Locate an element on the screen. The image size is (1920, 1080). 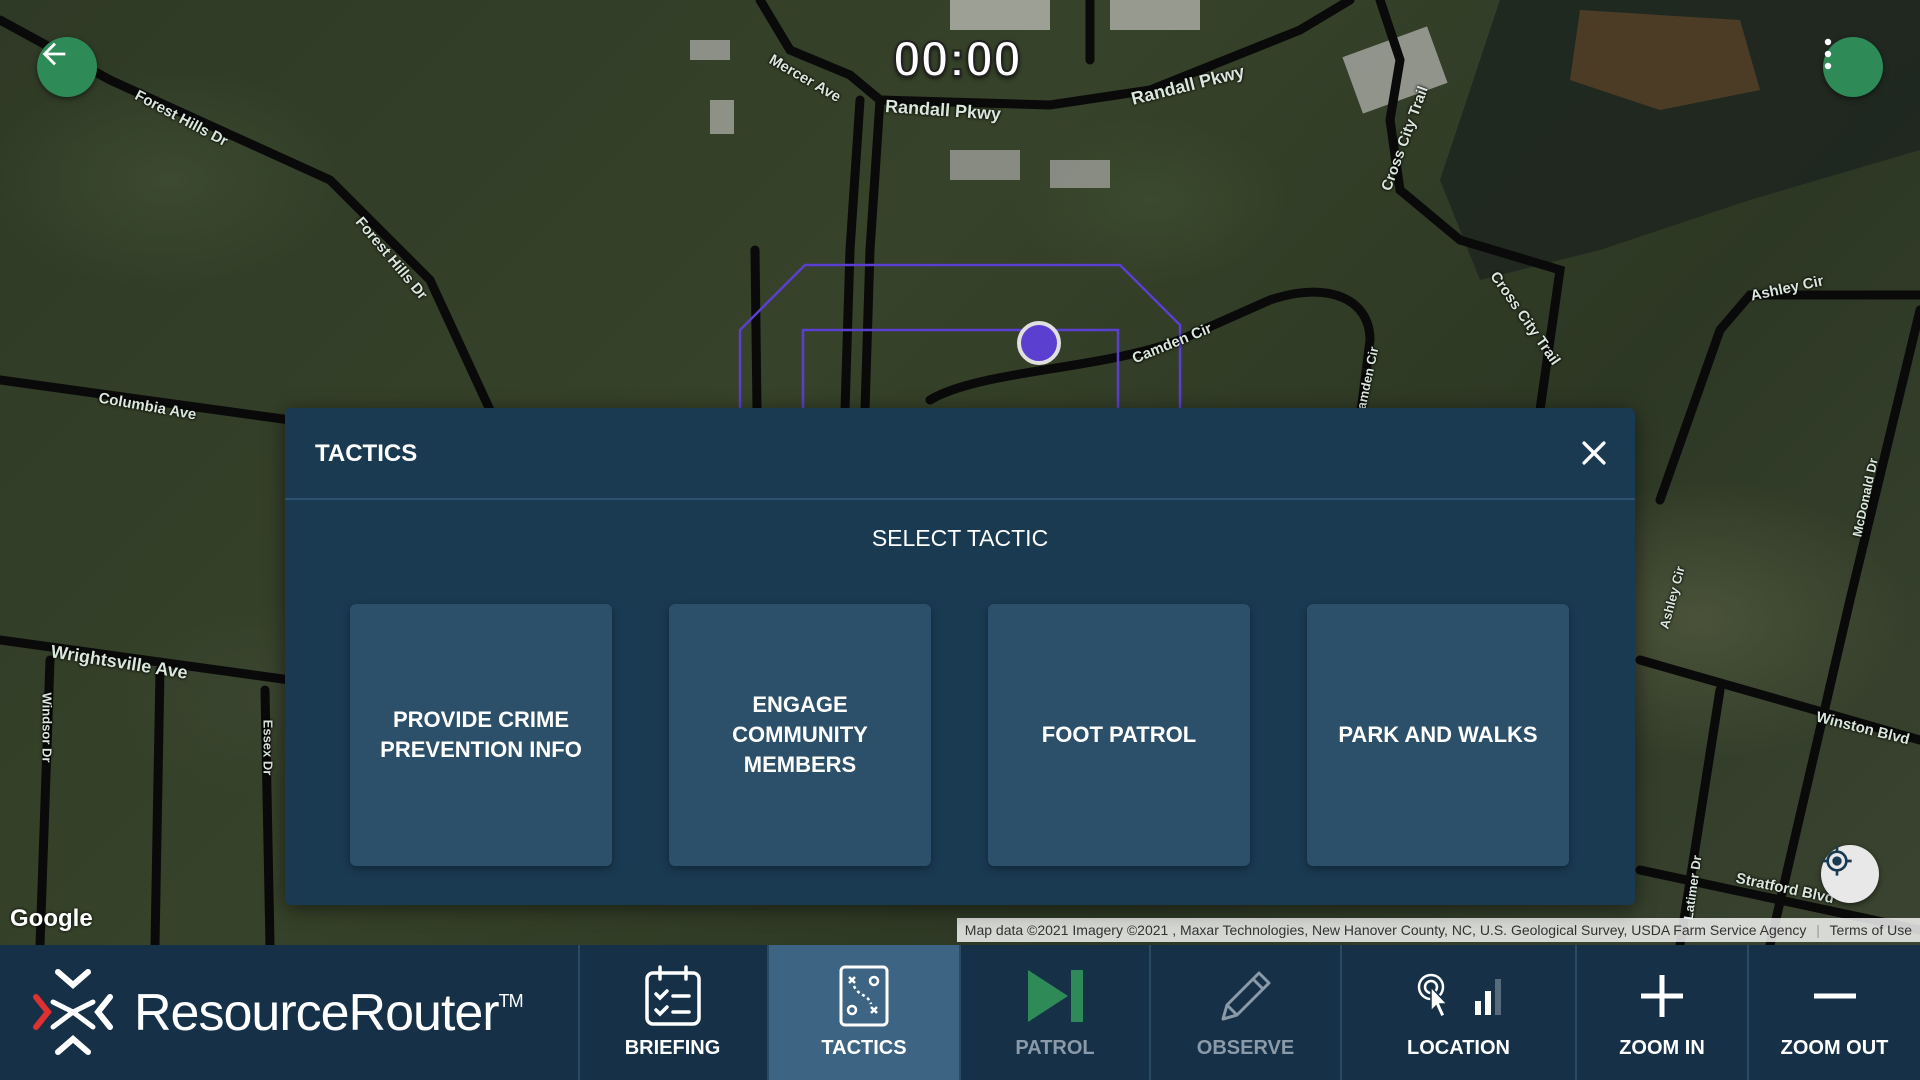
dialog-subtitle: SELECT TACTIC is located at coordinates (960, 538).